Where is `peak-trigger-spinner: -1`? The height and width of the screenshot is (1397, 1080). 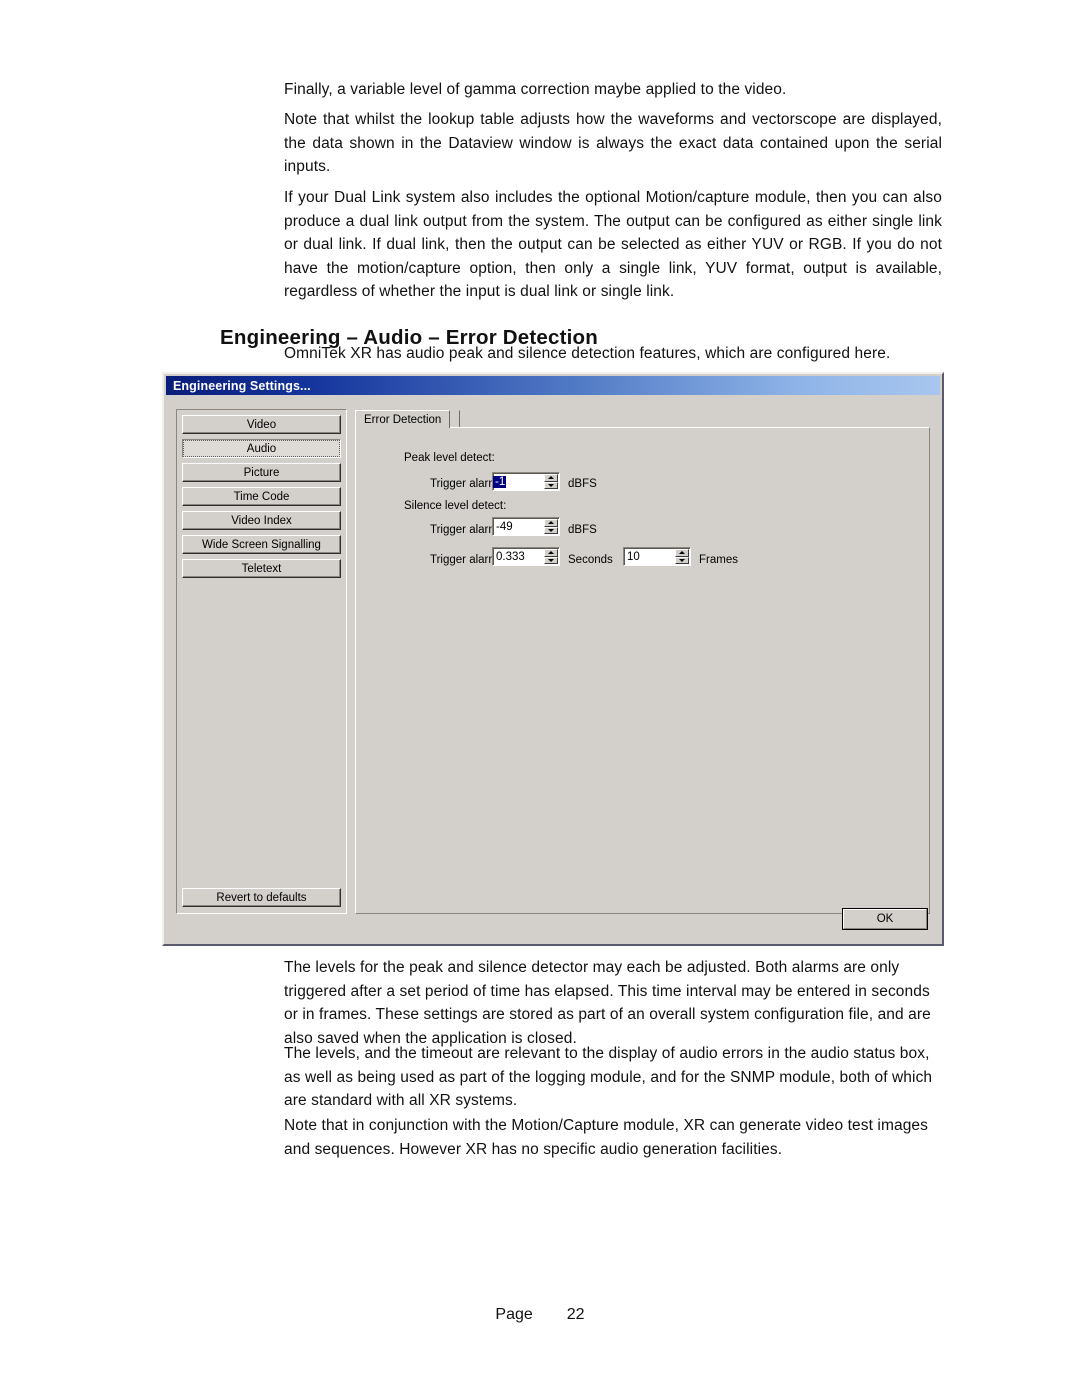 peak-trigger-spinner: -1 is located at coordinates (526, 481).